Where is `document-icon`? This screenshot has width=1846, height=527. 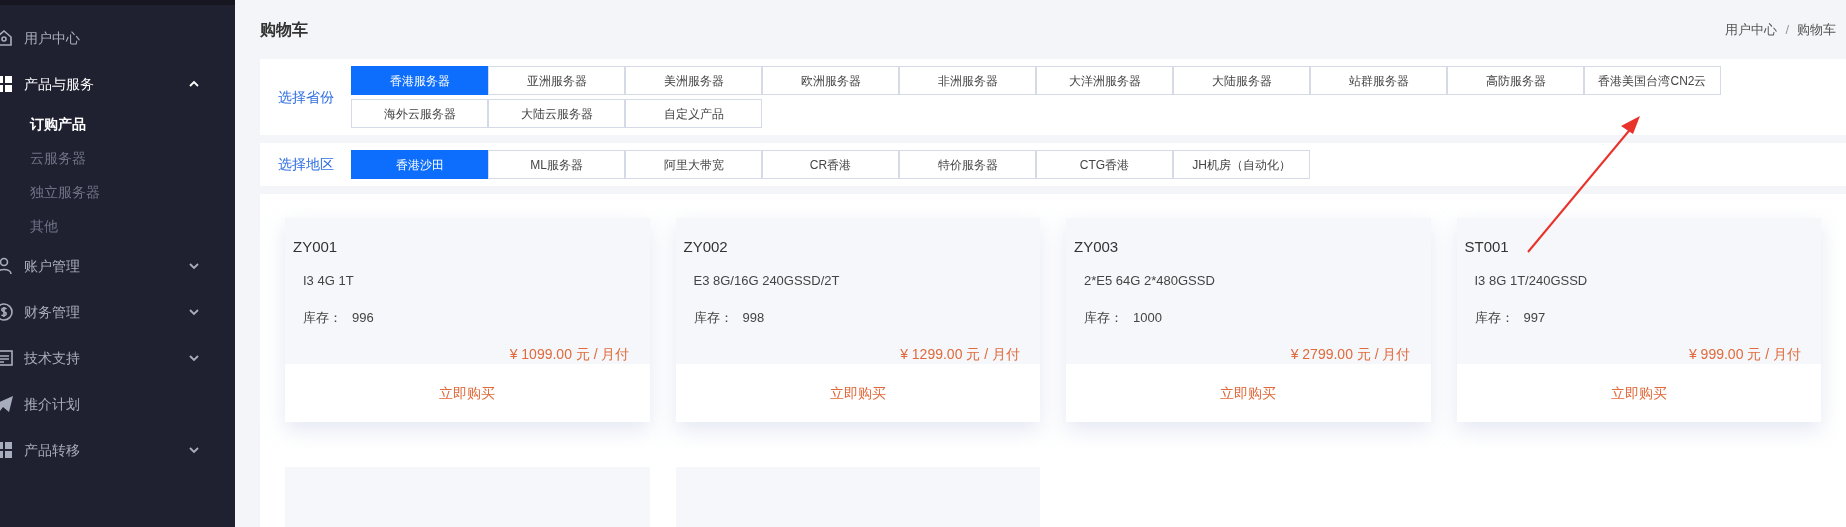
document-icon is located at coordinates (7, 358).